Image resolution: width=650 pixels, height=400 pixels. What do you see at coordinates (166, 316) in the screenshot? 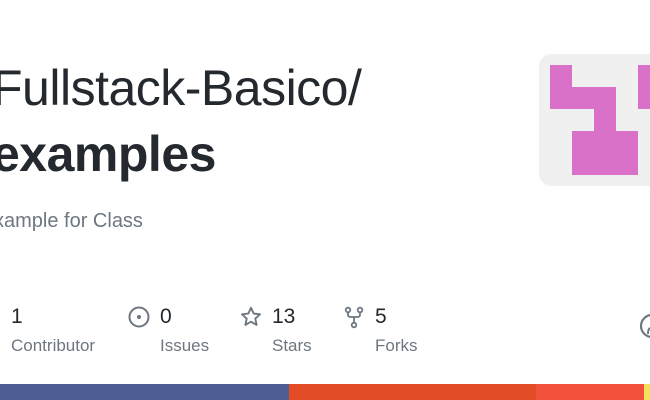
I see `issues-count: 0` at bounding box center [166, 316].